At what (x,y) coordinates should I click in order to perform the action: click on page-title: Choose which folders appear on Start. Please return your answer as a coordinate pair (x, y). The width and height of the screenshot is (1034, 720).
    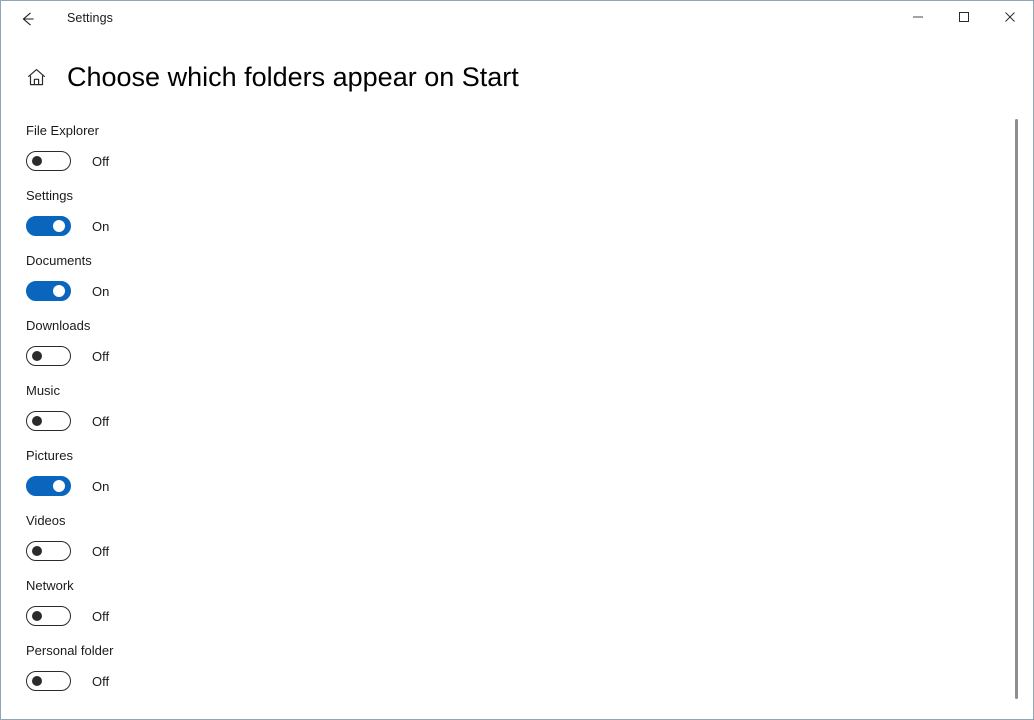
    Looking at the image, I should click on (293, 76).